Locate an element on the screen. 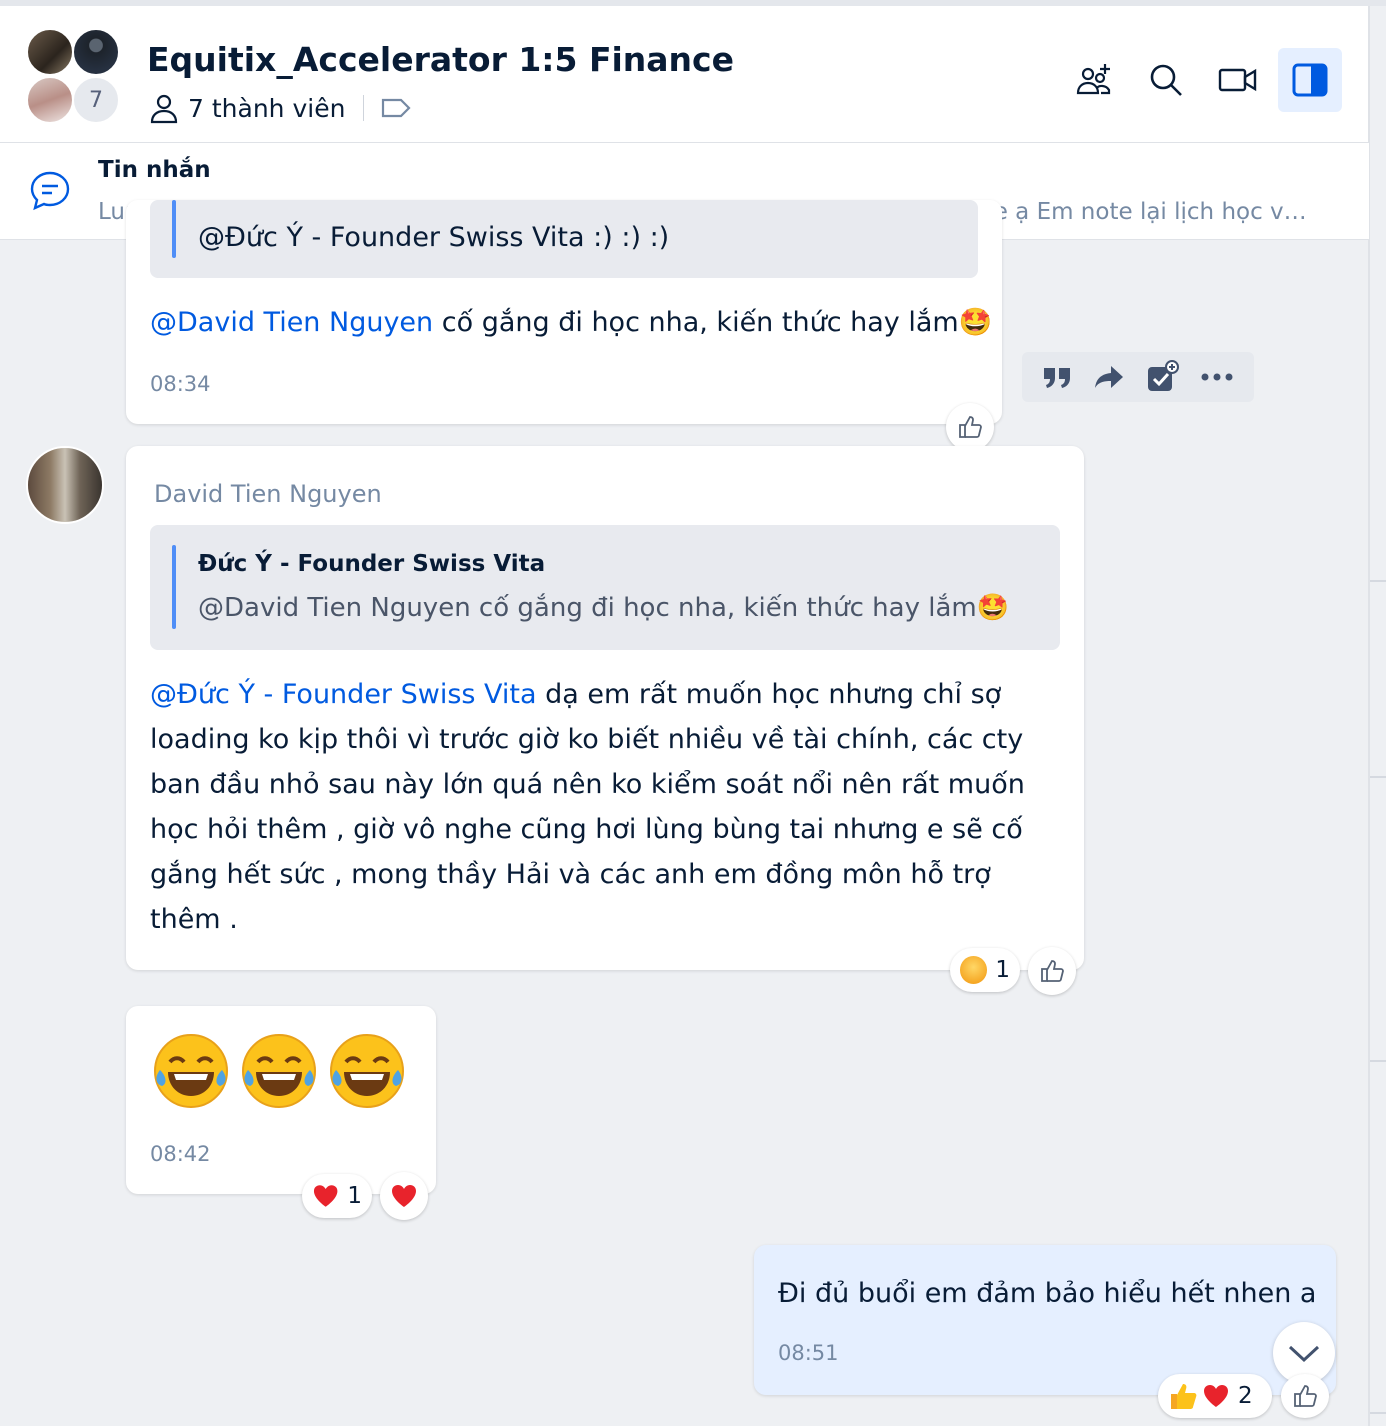  pinned-label: Tin nhắn is located at coordinates (154, 170).